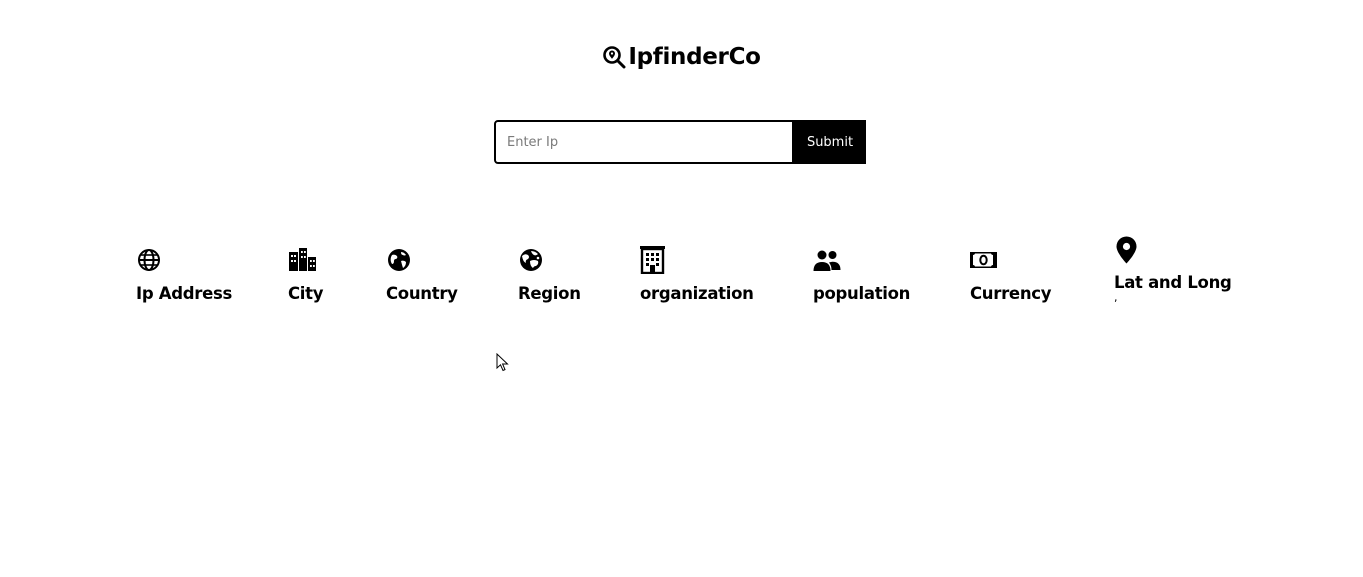  What do you see at coordinates (1126, 250) in the screenshot?
I see `map-pin-icon` at bounding box center [1126, 250].